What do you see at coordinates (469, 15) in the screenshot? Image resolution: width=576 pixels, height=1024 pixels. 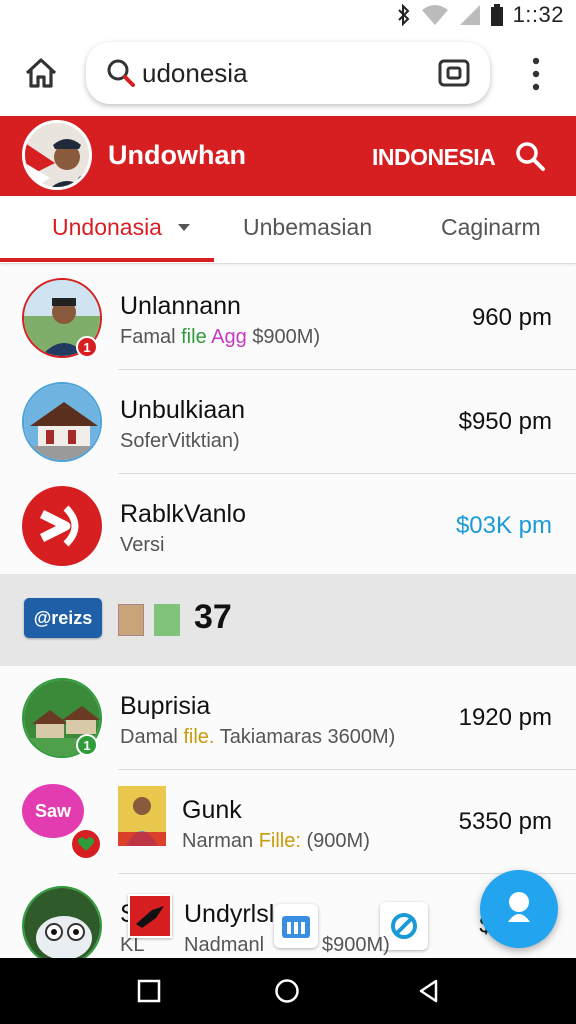 I see `signal-icon` at bounding box center [469, 15].